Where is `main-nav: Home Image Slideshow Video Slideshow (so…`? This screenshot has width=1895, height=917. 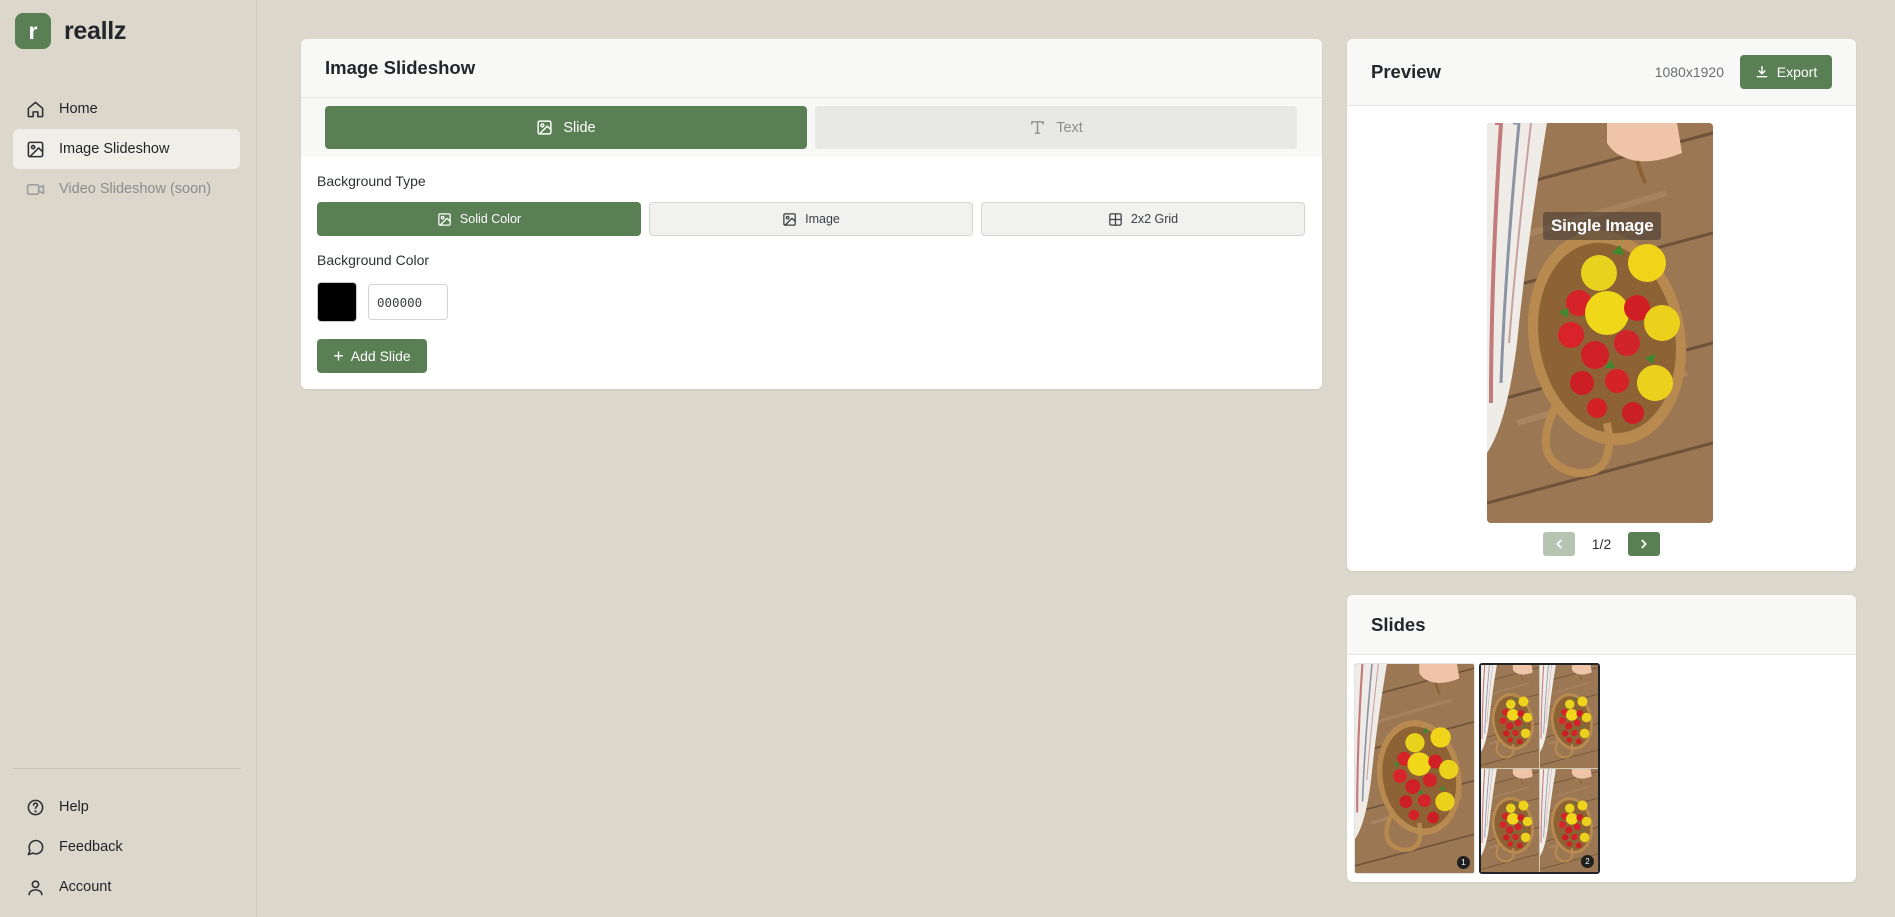 main-nav: Home Image Slideshow Video Slideshow (so… is located at coordinates (126, 149).